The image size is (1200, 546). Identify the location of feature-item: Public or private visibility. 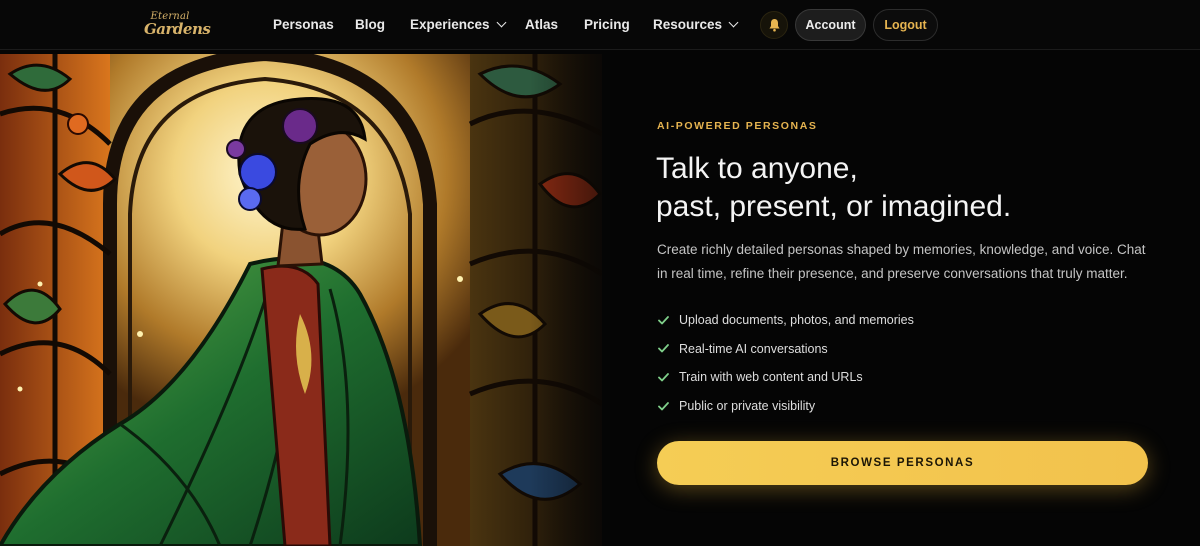
(785, 406).